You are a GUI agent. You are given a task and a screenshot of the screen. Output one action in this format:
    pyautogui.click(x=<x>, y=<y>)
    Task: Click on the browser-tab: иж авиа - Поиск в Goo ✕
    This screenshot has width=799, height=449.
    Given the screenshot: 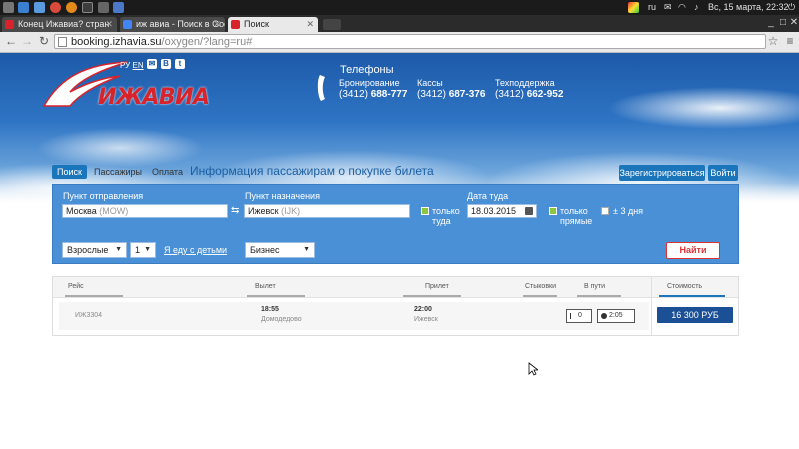 What is the action you would take?
    pyautogui.click(x=172, y=24)
    